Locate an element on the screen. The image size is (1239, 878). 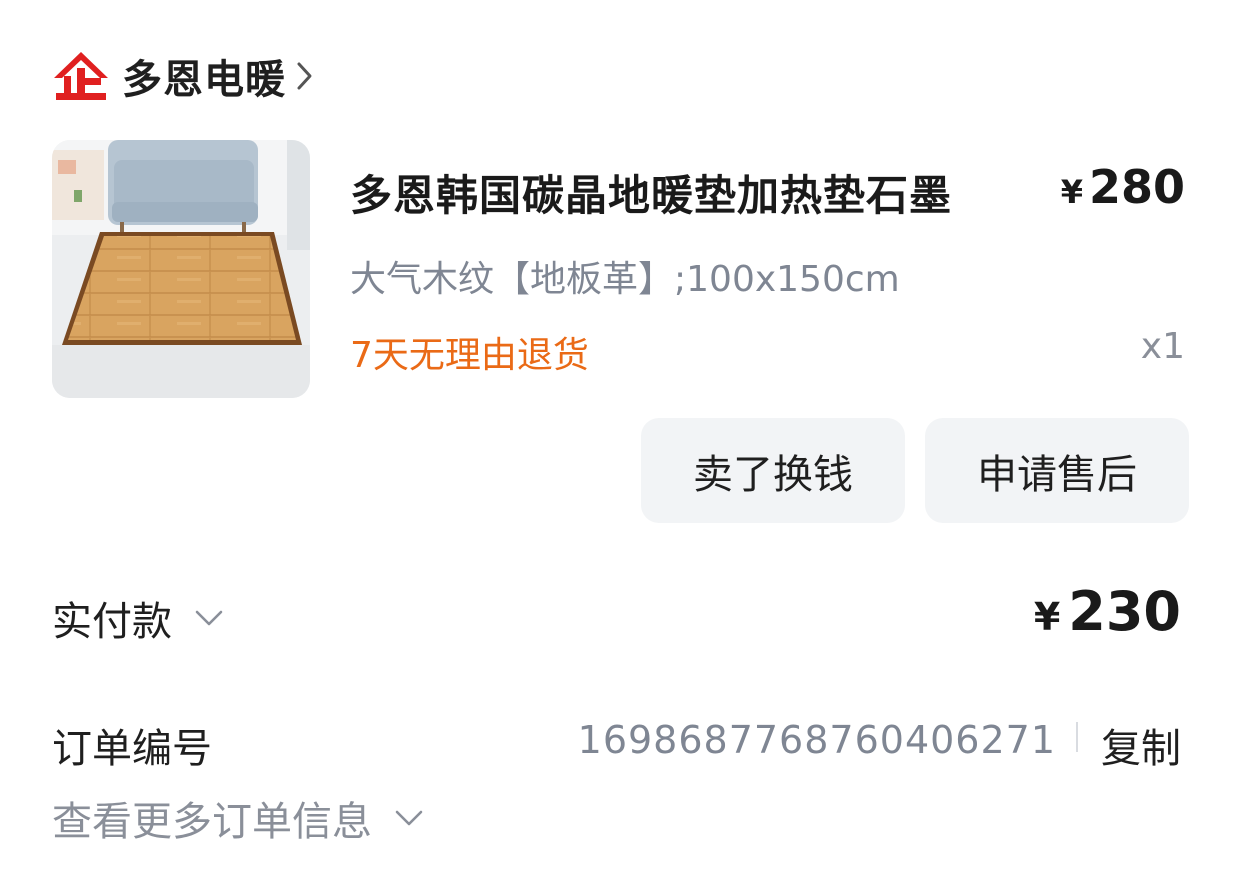
sell-button: 卖了换钱 is located at coordinates (773, 470).